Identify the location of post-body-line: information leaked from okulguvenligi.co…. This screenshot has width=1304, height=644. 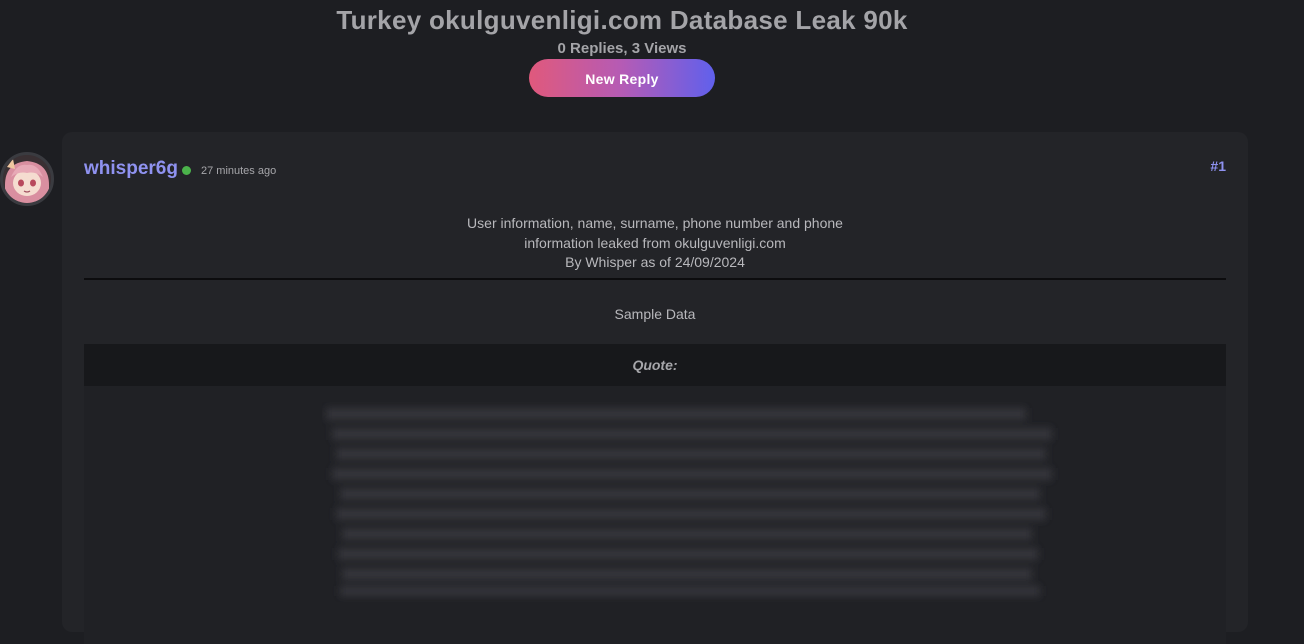
(655, 242).